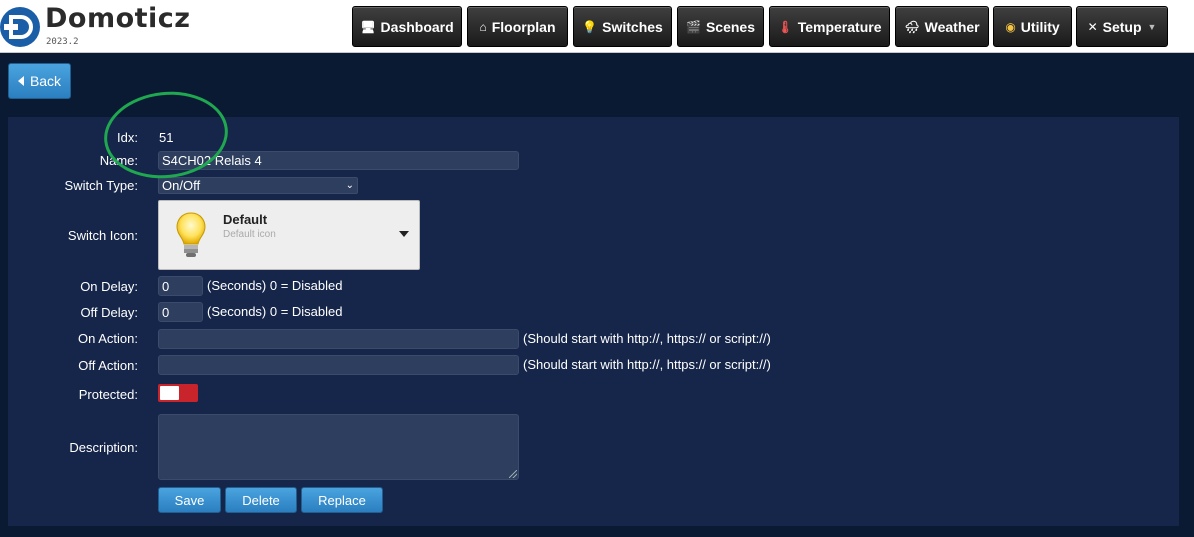  I want to click on dashboard-icon: 🖥, so click(368, 26).